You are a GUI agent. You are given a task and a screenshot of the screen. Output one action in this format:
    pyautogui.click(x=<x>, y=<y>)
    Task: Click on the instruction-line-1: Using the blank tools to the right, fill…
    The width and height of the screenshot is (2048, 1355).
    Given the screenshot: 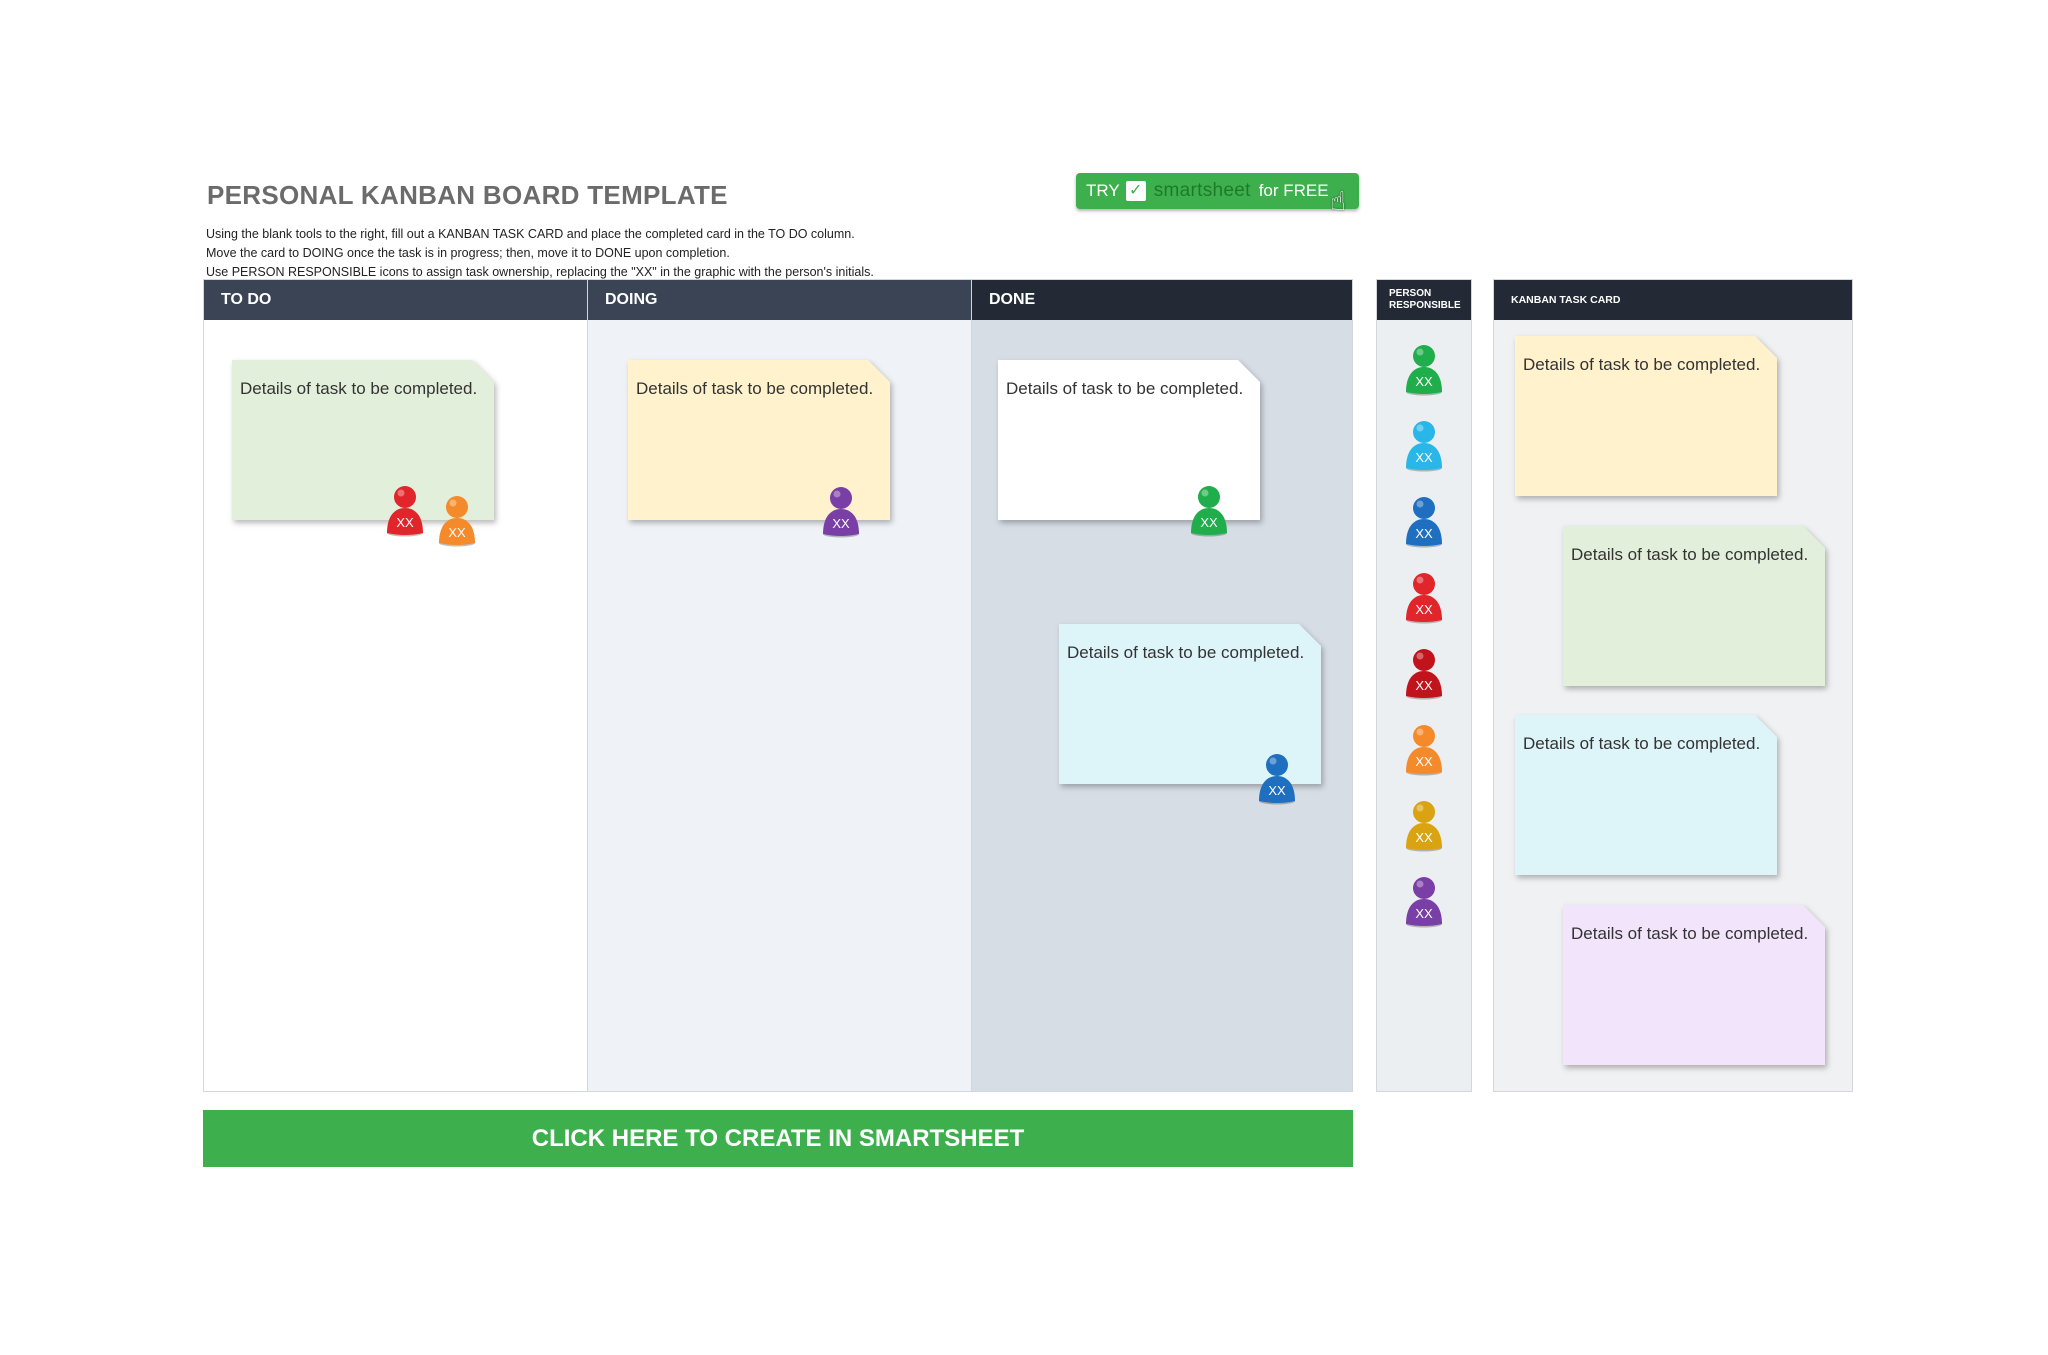 What is the action you would take?
    pyautogui.click(x=530, y=234)
    